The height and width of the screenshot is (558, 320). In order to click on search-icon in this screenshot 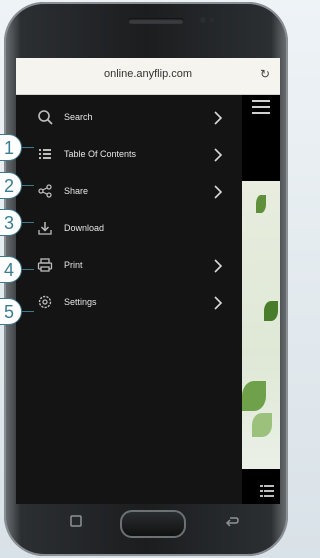, I will do `click(45, 118)`.